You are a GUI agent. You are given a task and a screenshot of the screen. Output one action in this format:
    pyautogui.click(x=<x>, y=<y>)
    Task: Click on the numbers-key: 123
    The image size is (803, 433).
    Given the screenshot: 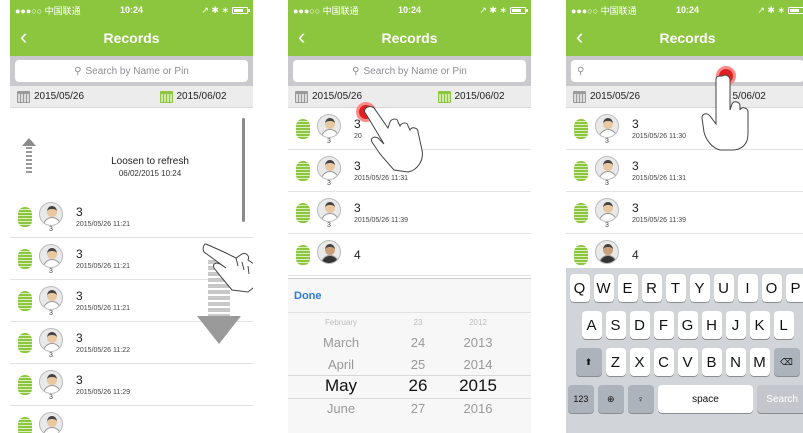 What is the action you would take?
    pyautogui.click(x=580, y=399)
    